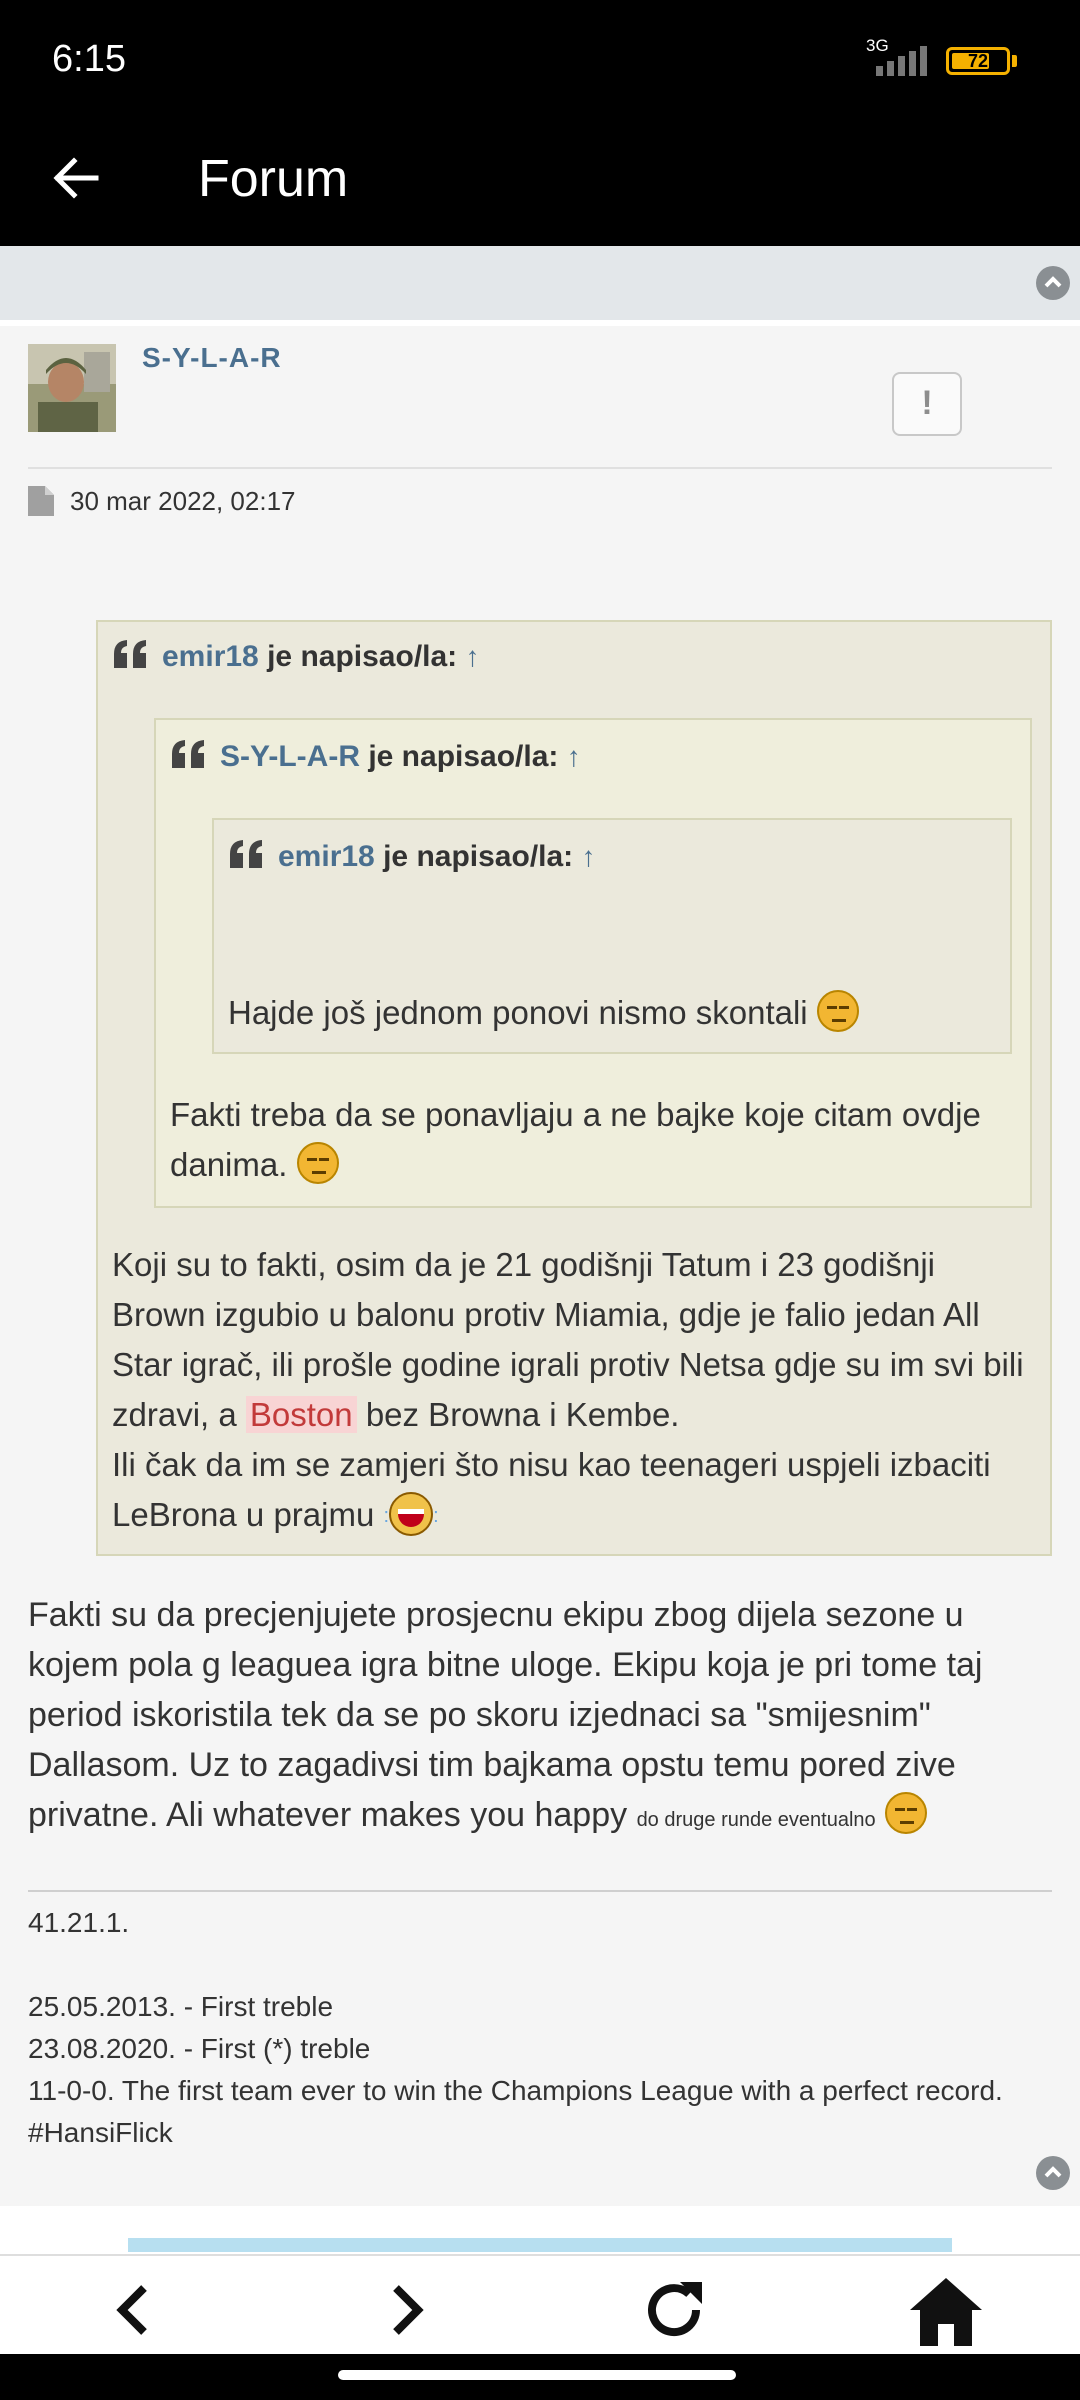 The width and height of the screenshot is (1080, 2400). I want to click on signature-divider, so click(540, 1891).